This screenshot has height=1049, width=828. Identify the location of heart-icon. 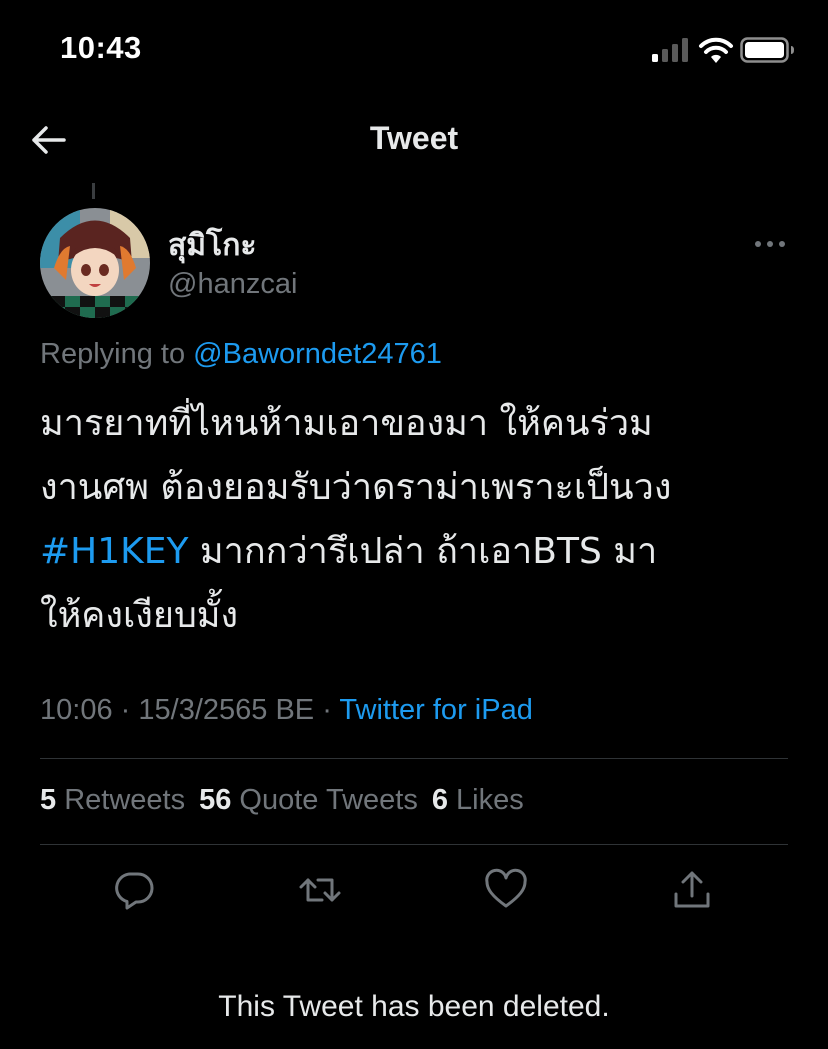
(506, 888).